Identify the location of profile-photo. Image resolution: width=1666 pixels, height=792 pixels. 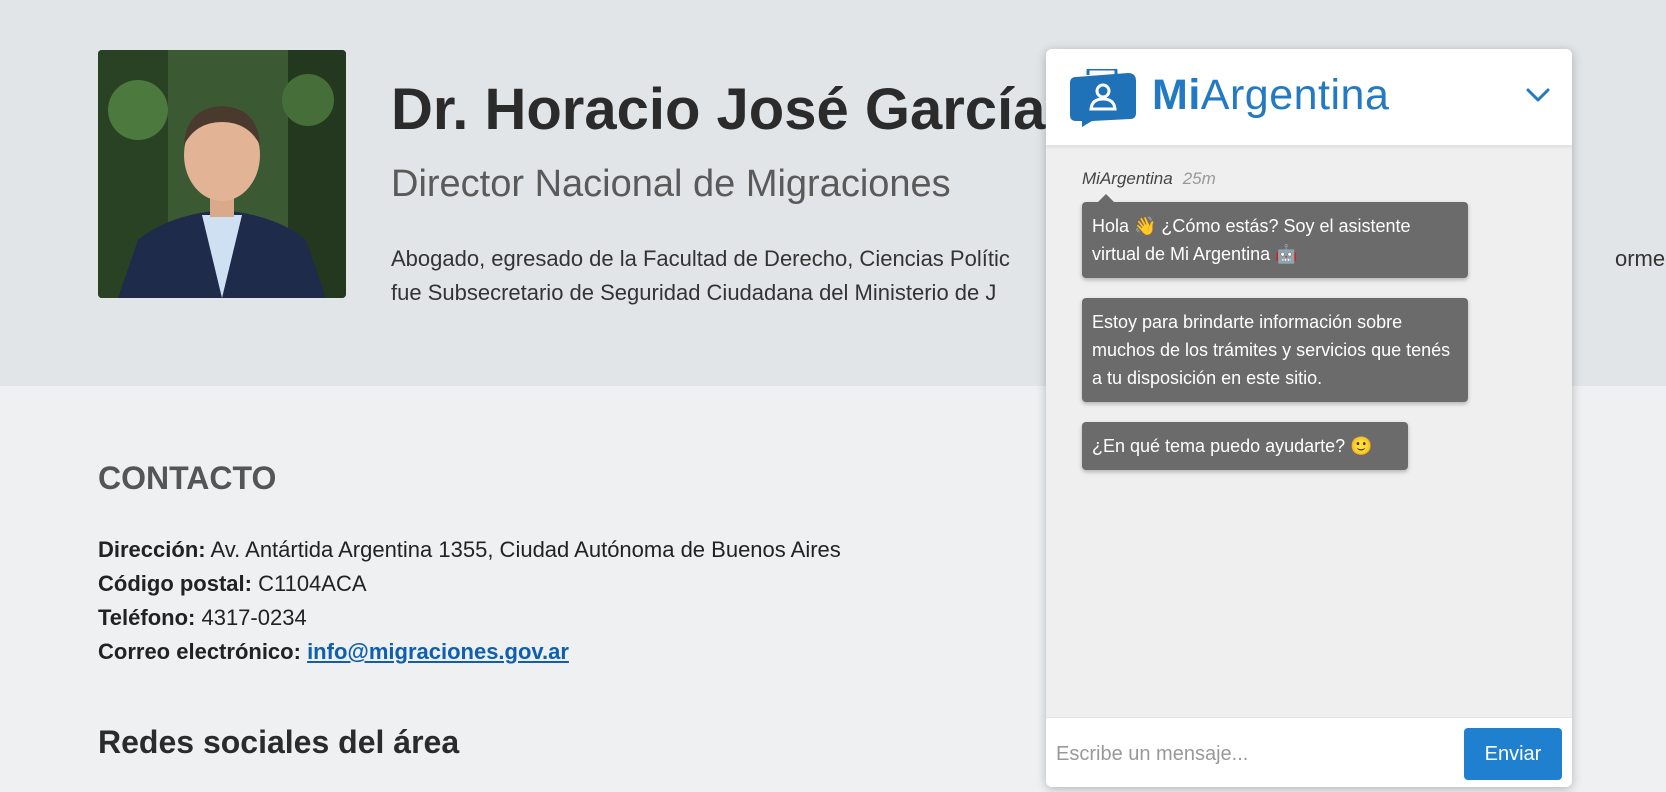
(222, 174).